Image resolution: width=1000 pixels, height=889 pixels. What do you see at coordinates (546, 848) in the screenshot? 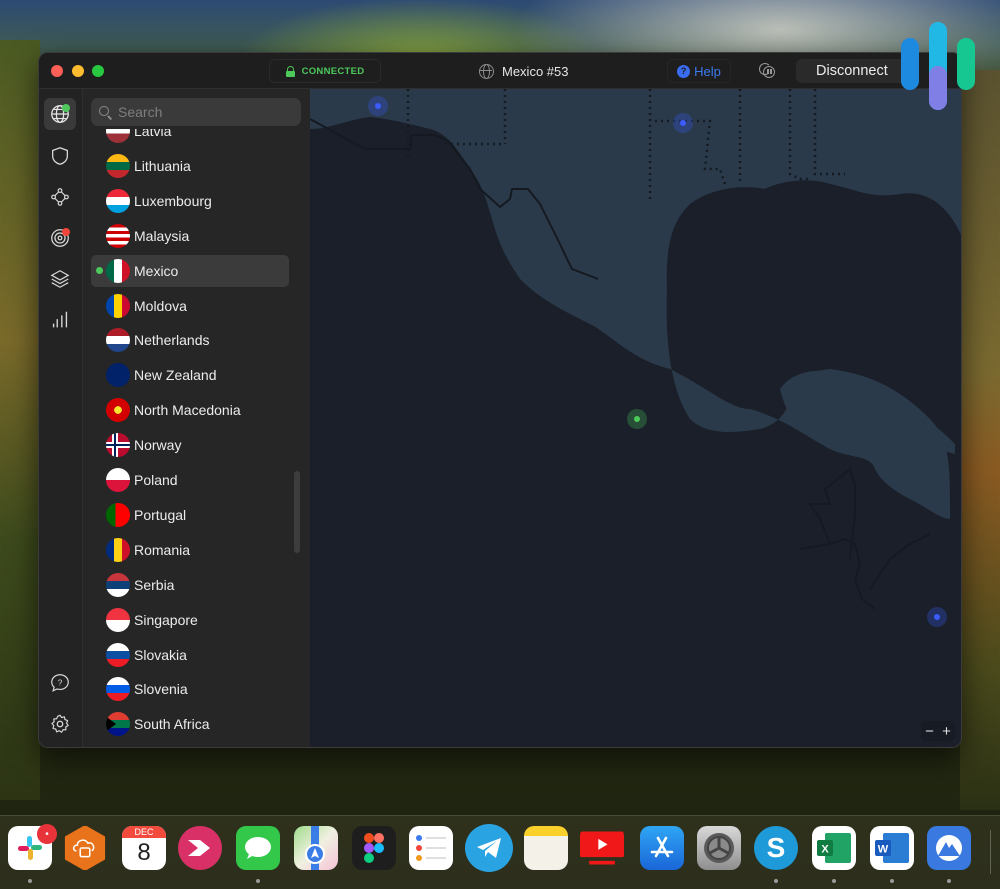
I see `dock-app-notes` at bounding box center [546, 848].